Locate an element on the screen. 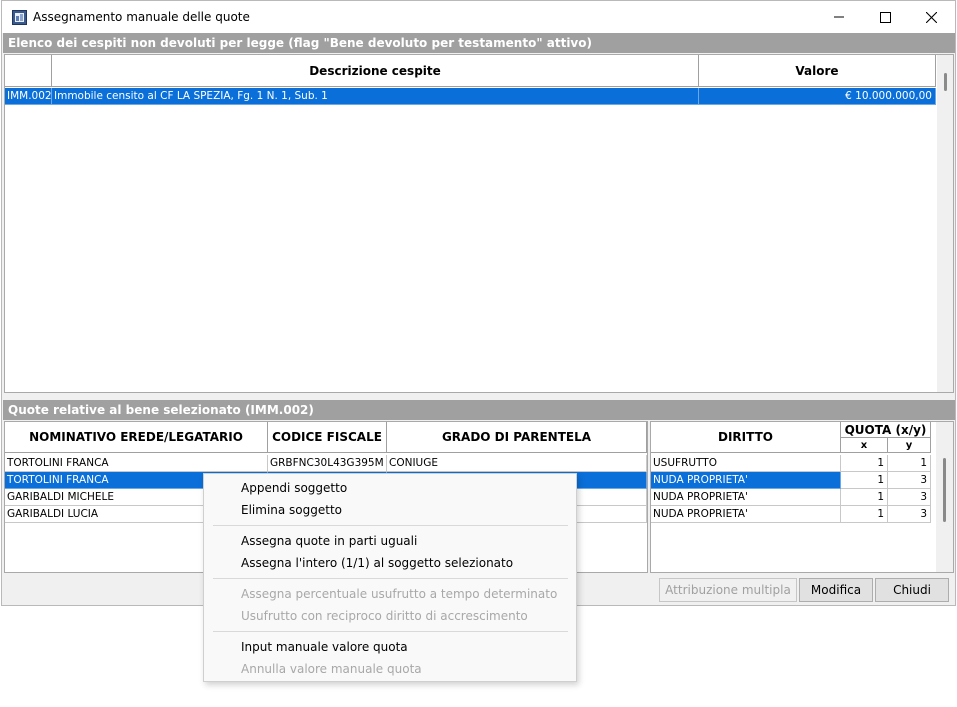  menu-item-equal-shares: Assegna quote in parti uguali is located at coordinates (329, 541).